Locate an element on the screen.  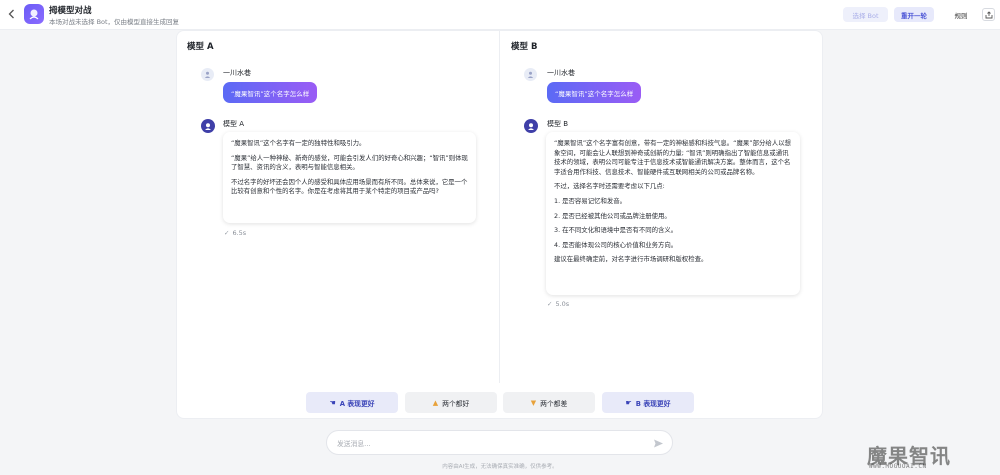
message-input-box is located at coordinates (499, 442).